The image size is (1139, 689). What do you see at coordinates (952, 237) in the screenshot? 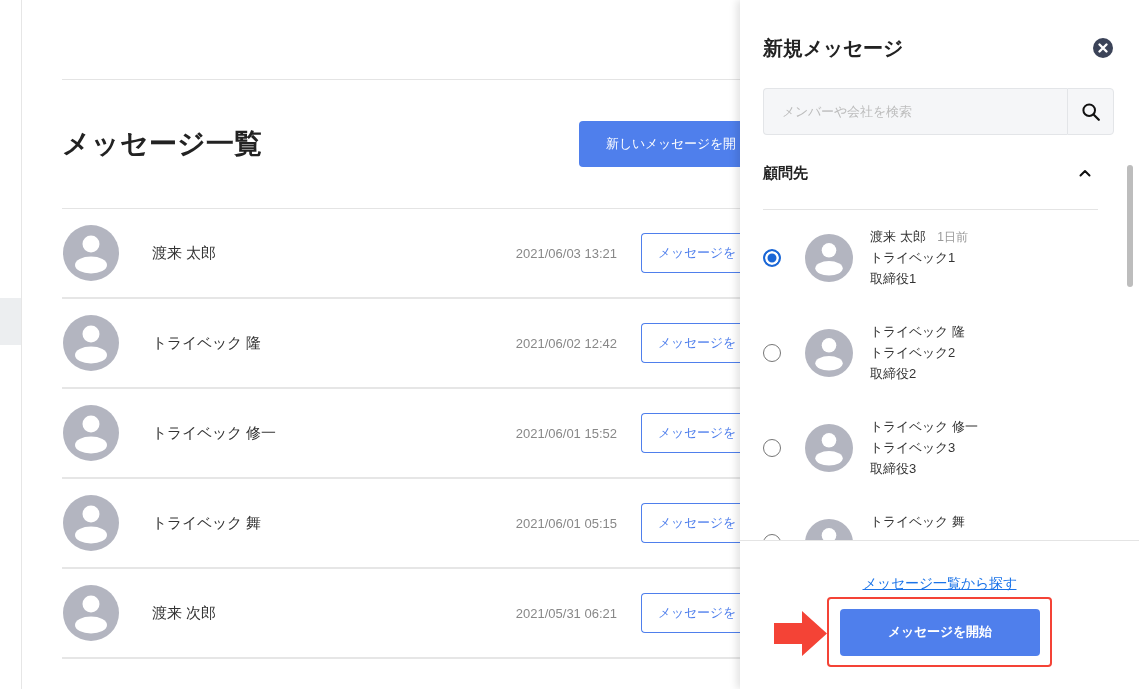
I see `last-active-time: 1日前` at bounding box center [952, 237].